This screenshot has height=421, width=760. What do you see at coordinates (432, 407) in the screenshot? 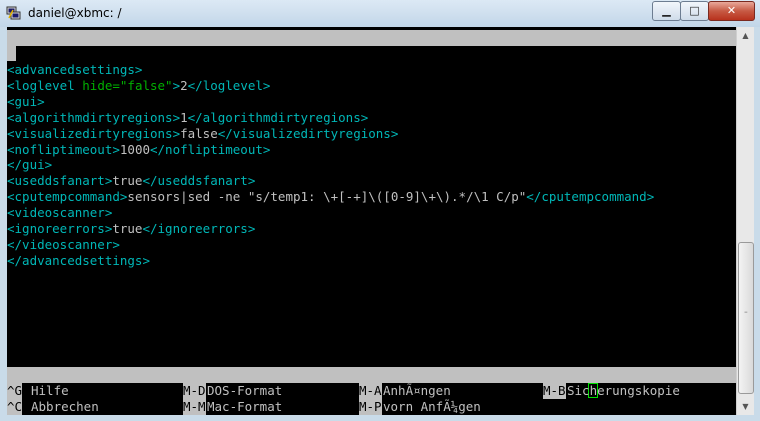
I see `shortcut-label: vorn AnfÃ¼gen` at bounding box center [432, 407].